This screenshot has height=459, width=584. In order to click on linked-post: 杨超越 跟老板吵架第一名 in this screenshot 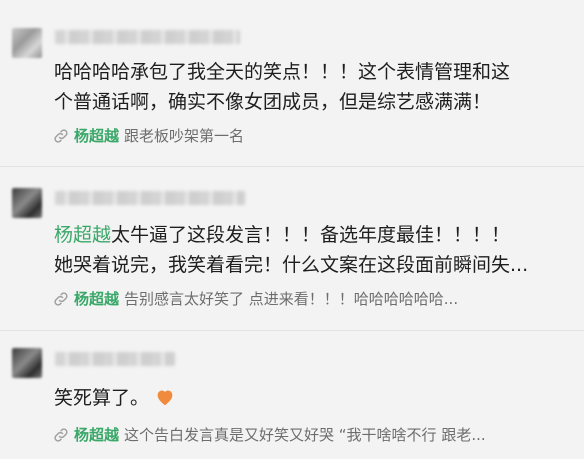, I will do `click(314, 136)`.